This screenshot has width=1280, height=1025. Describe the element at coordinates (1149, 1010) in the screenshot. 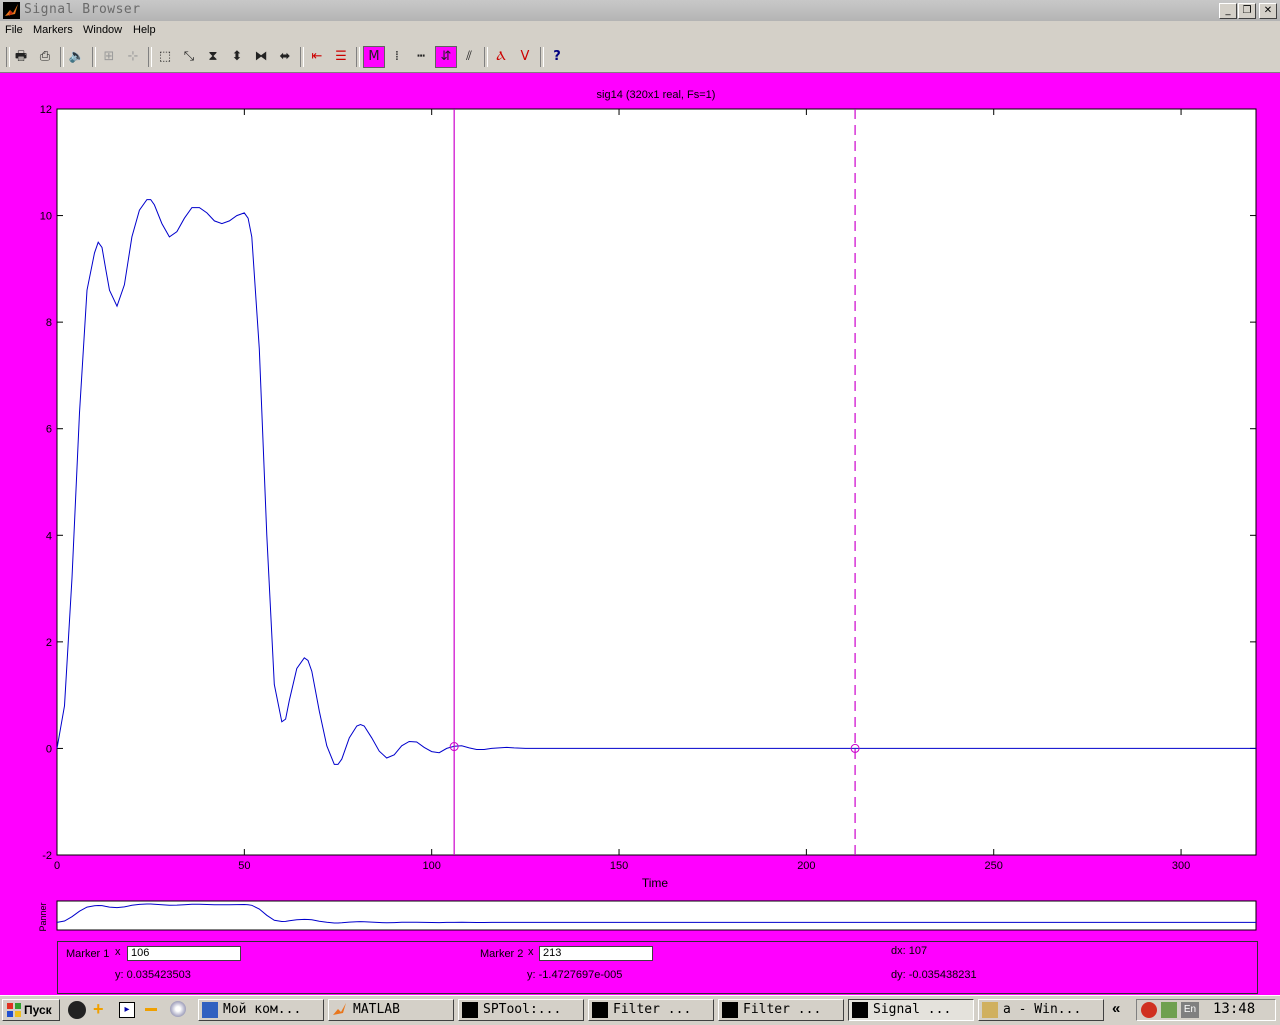

I see `tray-flower-icon` at that location.